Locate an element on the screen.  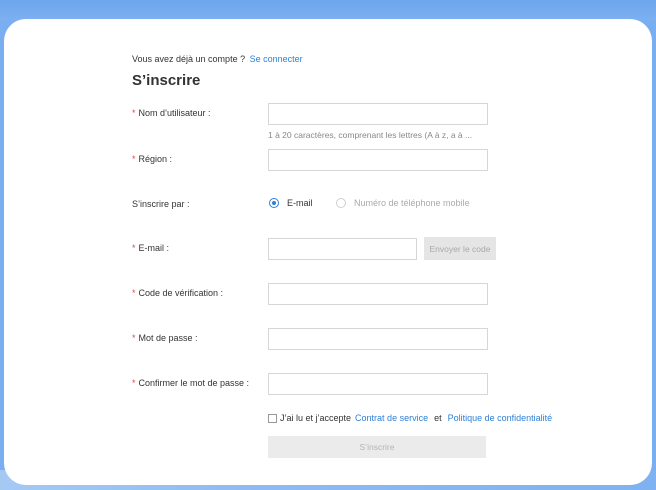
confirm-password-label: * Confirmer le mot de passe : is located at coordinates (190, 383).